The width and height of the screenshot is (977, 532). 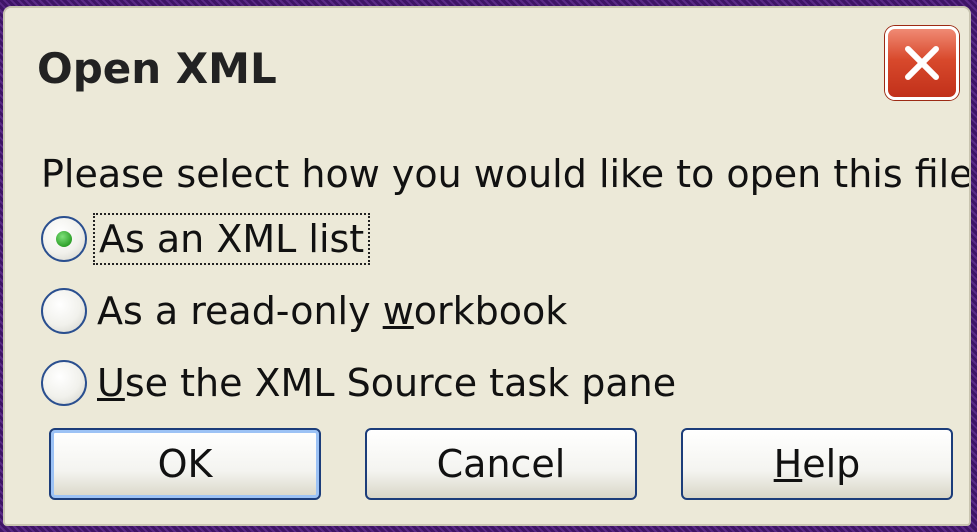 What do you see at coordinates (64, 311) in the screenshot?
I see `radio-read-only-workbook` at bounding box center [64, 311].